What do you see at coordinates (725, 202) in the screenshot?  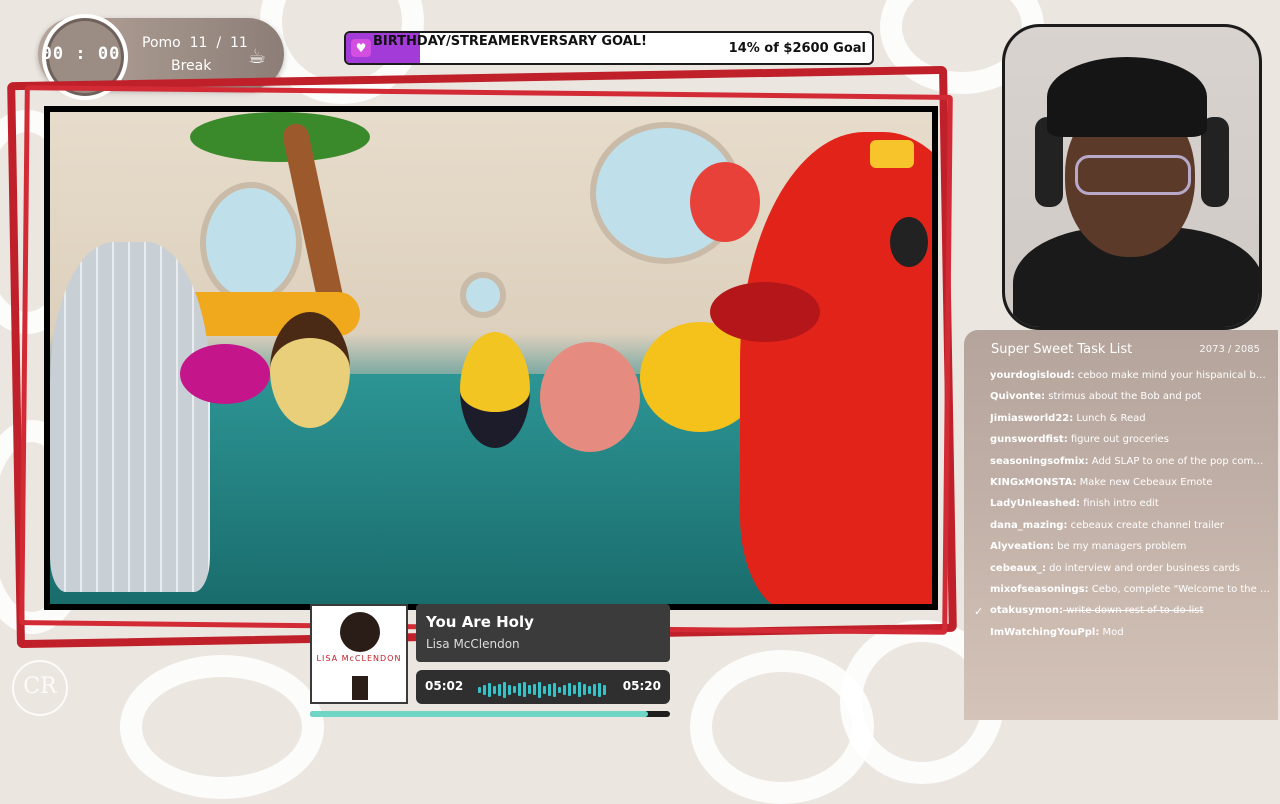 I see `flamingo` at bounding box center [725, 202].